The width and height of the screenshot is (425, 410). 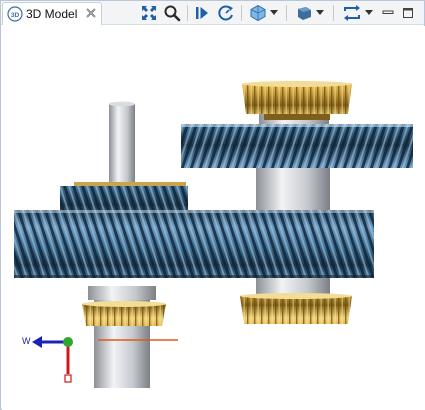 I want to click on orientation-dropdown, so click(x=357, y=13).